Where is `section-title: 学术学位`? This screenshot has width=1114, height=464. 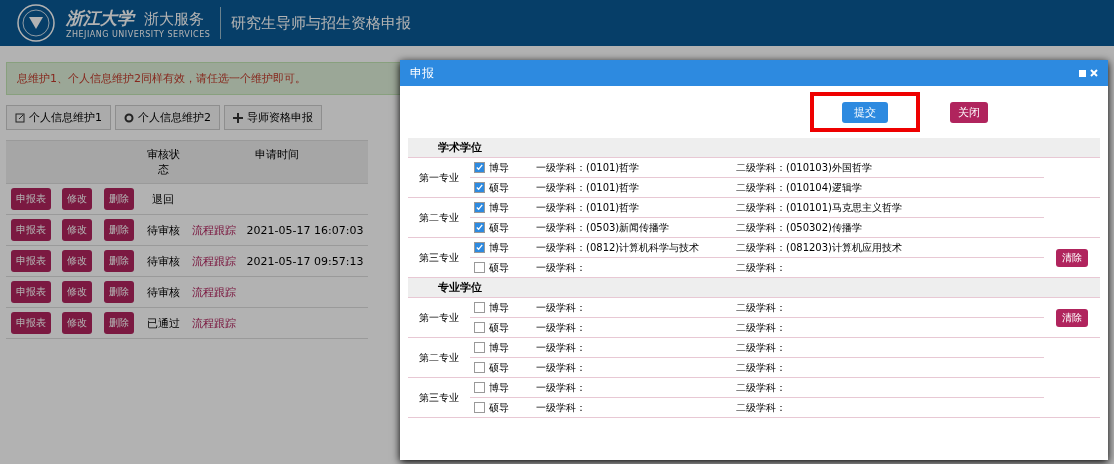 section-title: 学术学位 is located at coordinates (754, 148).